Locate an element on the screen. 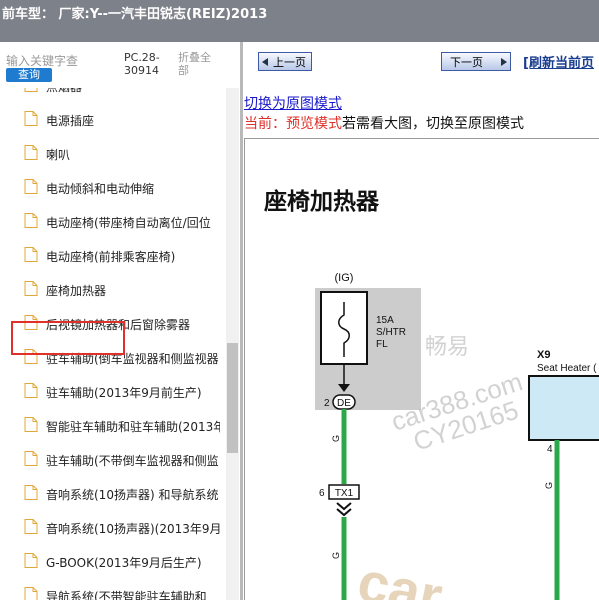 This screenshot has width=599, height=600. topic-list-item: G-BOOK(2013年9月后生产) is located at coordinates (122, 561).